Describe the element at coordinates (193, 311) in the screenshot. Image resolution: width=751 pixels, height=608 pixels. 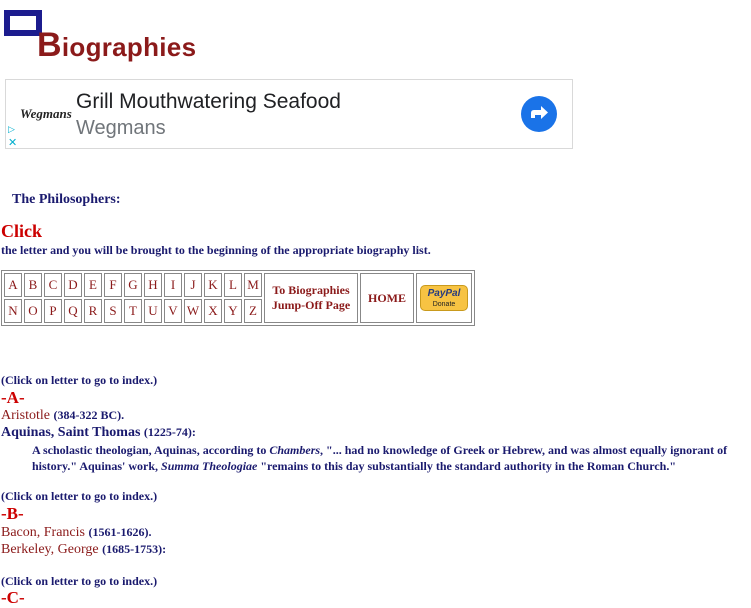
I see `letter-link-w: W` at that location.